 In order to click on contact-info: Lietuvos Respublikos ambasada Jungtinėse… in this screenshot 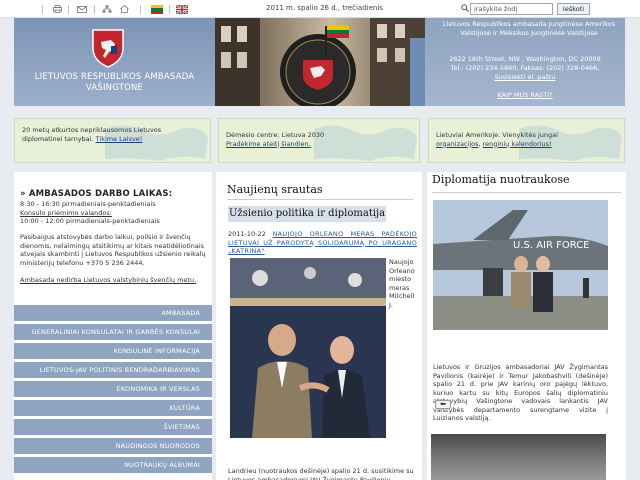, I will do `click(525, 62)`.